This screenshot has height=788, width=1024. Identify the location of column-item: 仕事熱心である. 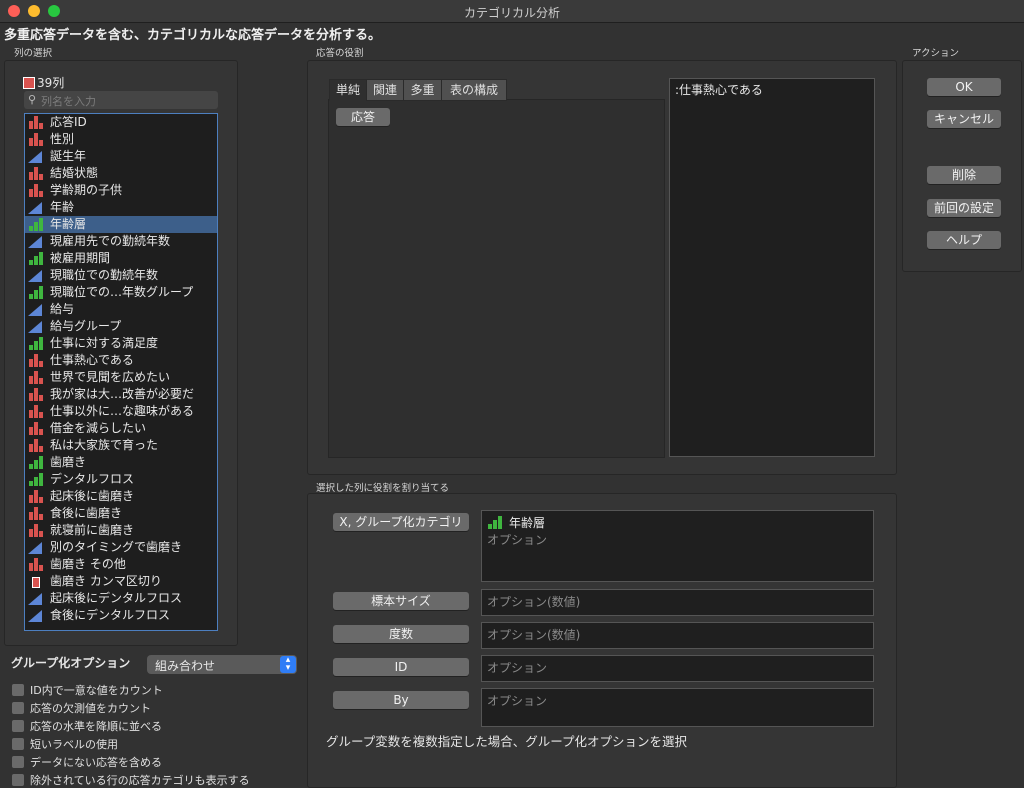
(121, 360).